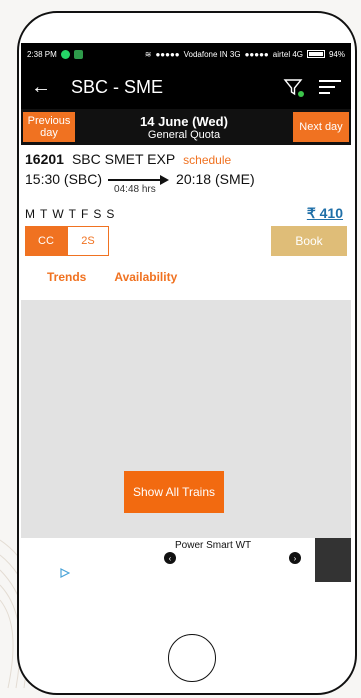 Image resolution: width=361 pixels, height=698 pixels. What do you see at coordinates (88, 241) in the screenshot?
I see `class-2s-button: 2S` at bounding box center [88, 241].